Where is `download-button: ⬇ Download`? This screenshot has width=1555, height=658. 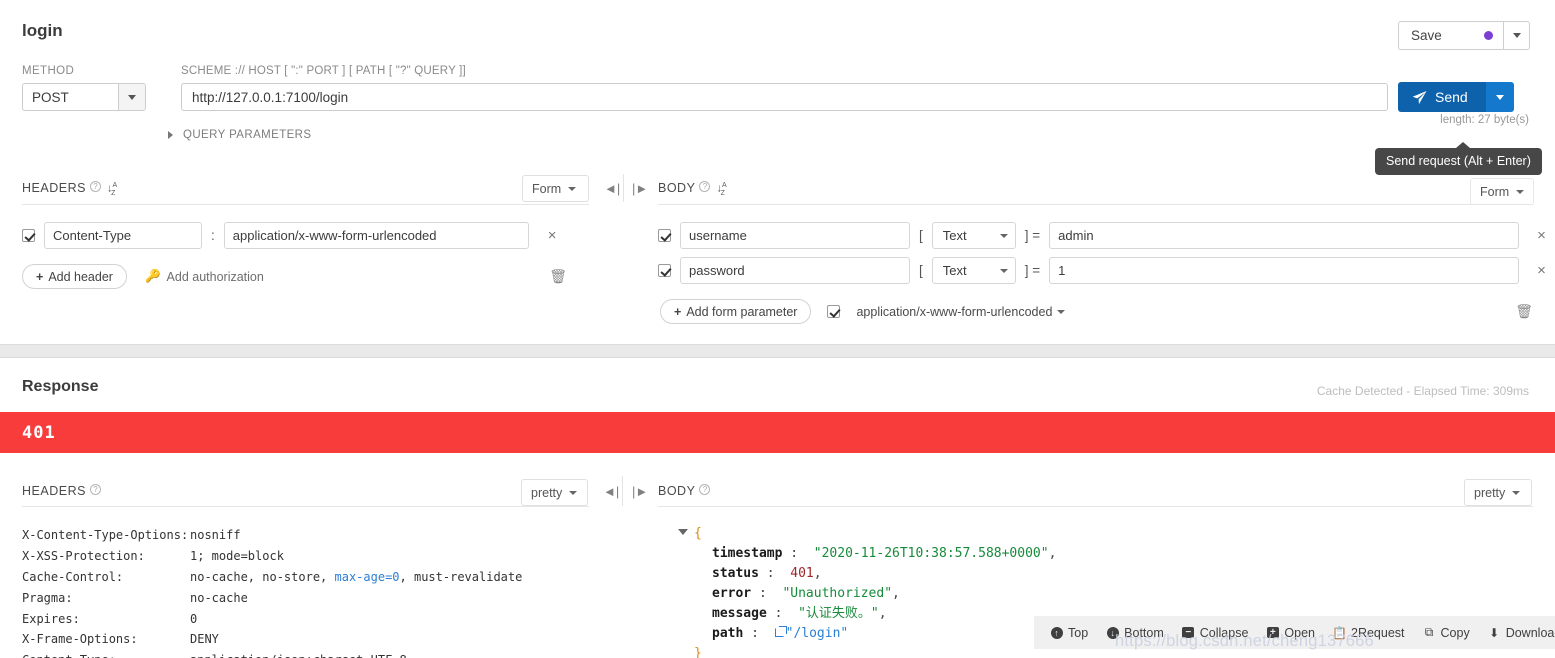 download-button: ⬇ Download is located at coordinates (1521, 633).